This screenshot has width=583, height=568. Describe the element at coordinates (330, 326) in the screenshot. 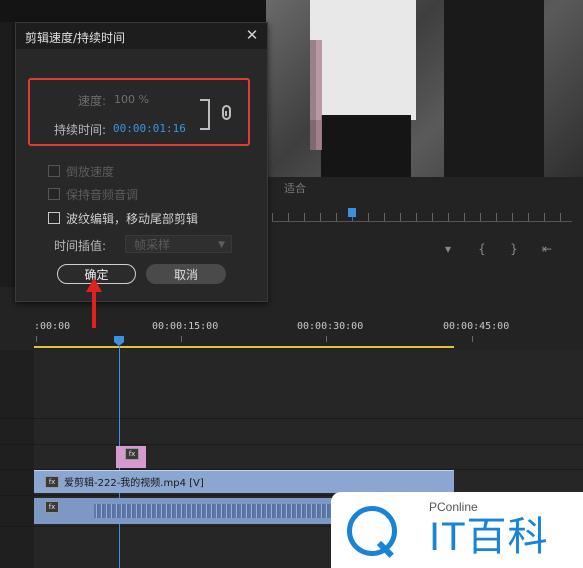

I see `timecode-label: 00:00:30:00` at that location.